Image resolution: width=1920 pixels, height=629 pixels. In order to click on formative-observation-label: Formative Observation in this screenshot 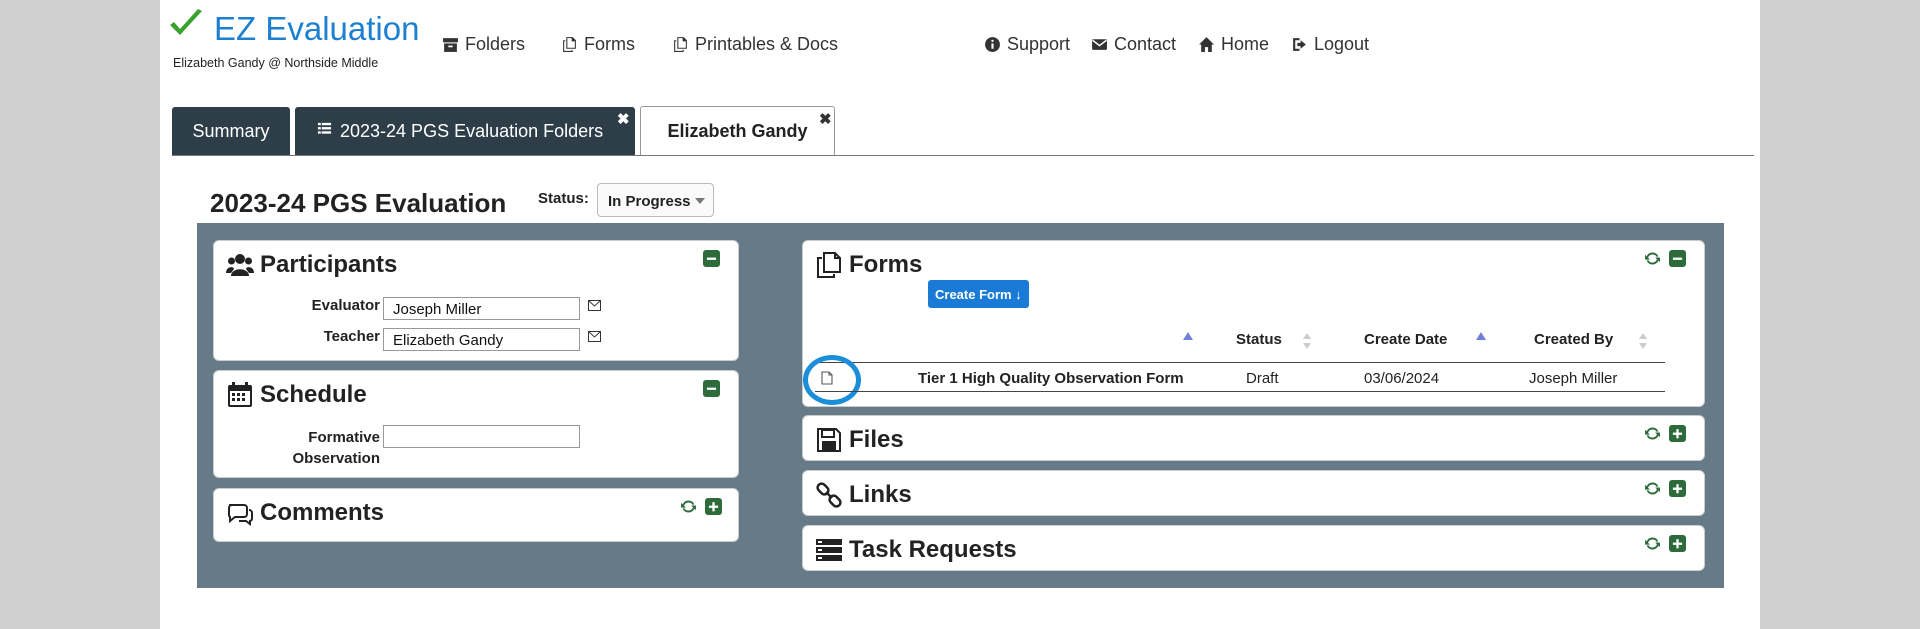, I will do `click(336, 448)`.